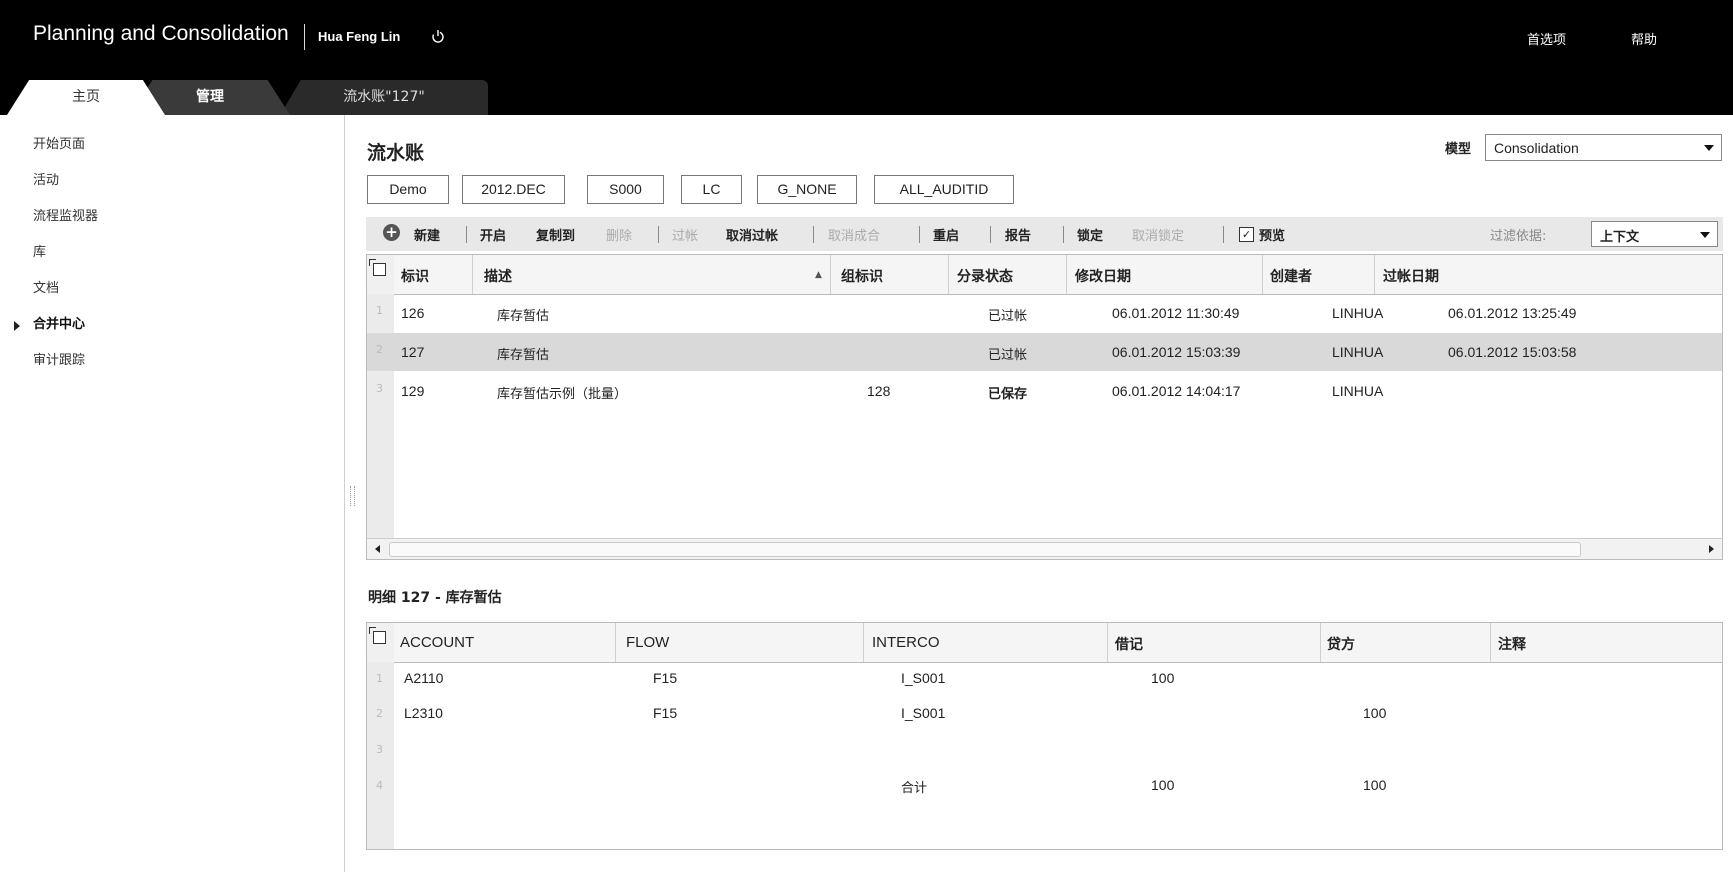  I want to click on detail-grid-header: ACCOUNT FLOW INTERCO 借记 贷方 注释, so click(1058, 643).